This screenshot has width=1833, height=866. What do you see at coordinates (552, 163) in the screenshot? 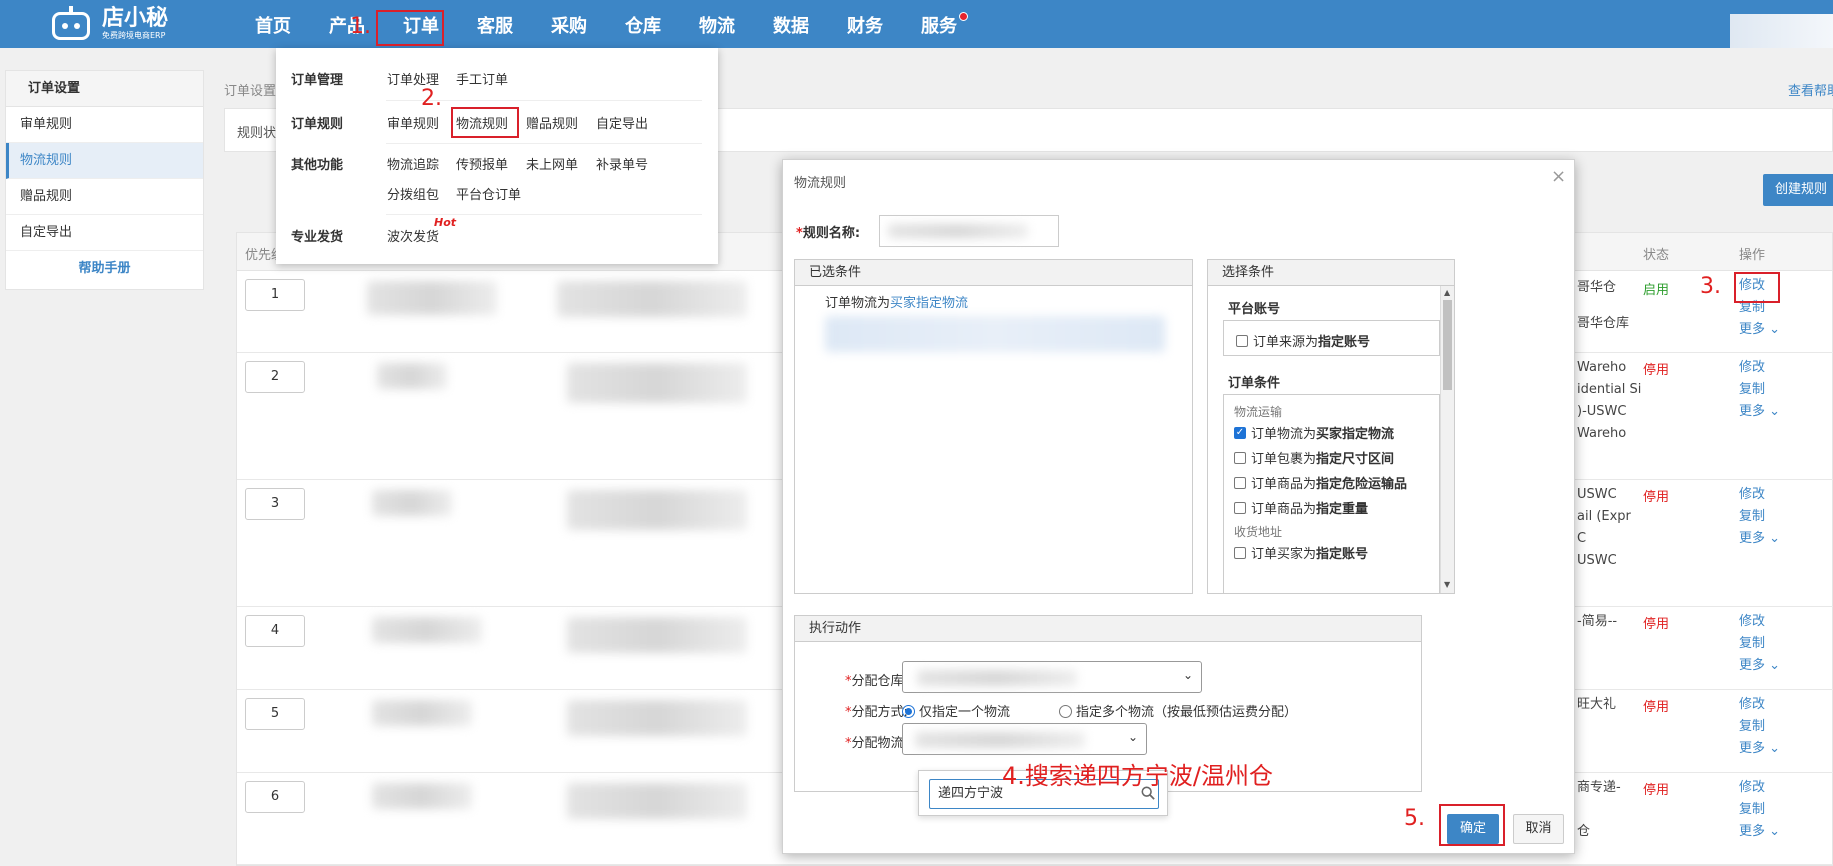
I see `menu-not-online: 未上网单` at bounding box center [552, 163].